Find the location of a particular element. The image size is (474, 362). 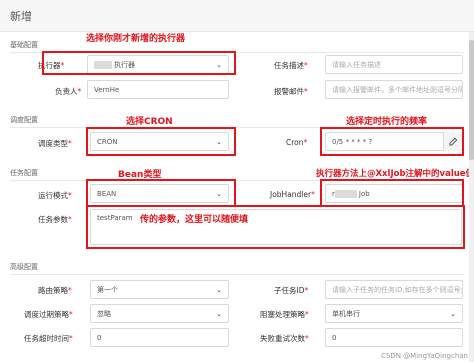

section-task: 任务配置 is located at coordinates (24, 173).